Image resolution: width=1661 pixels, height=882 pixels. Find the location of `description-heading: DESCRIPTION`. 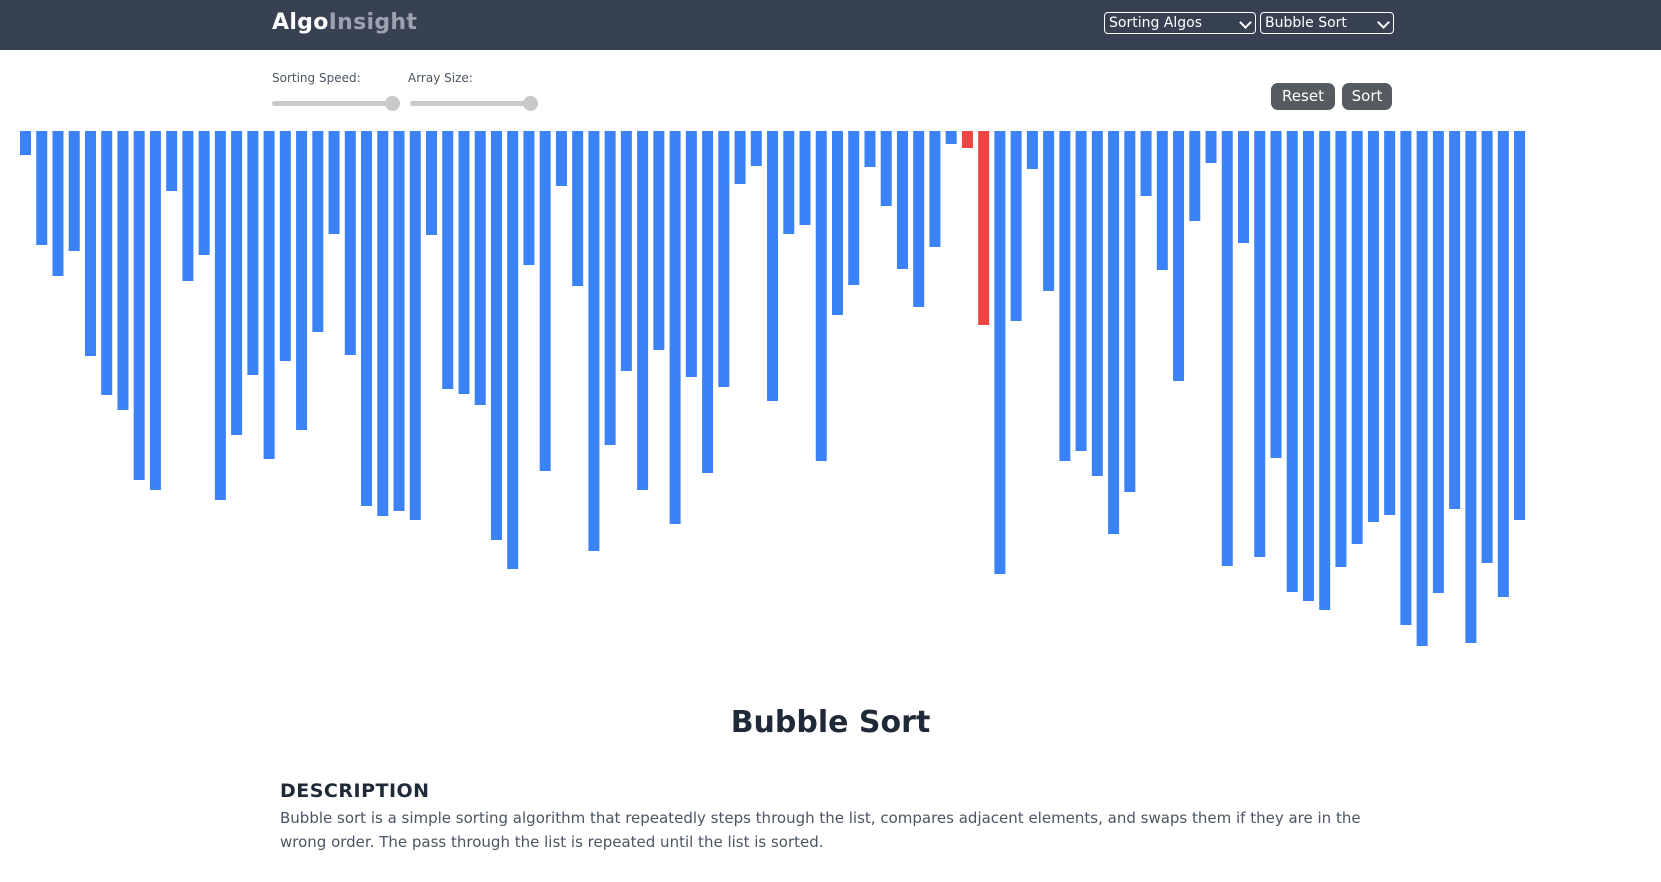

description-heading: DESCRIPTION is located at coordinates (355, 791).